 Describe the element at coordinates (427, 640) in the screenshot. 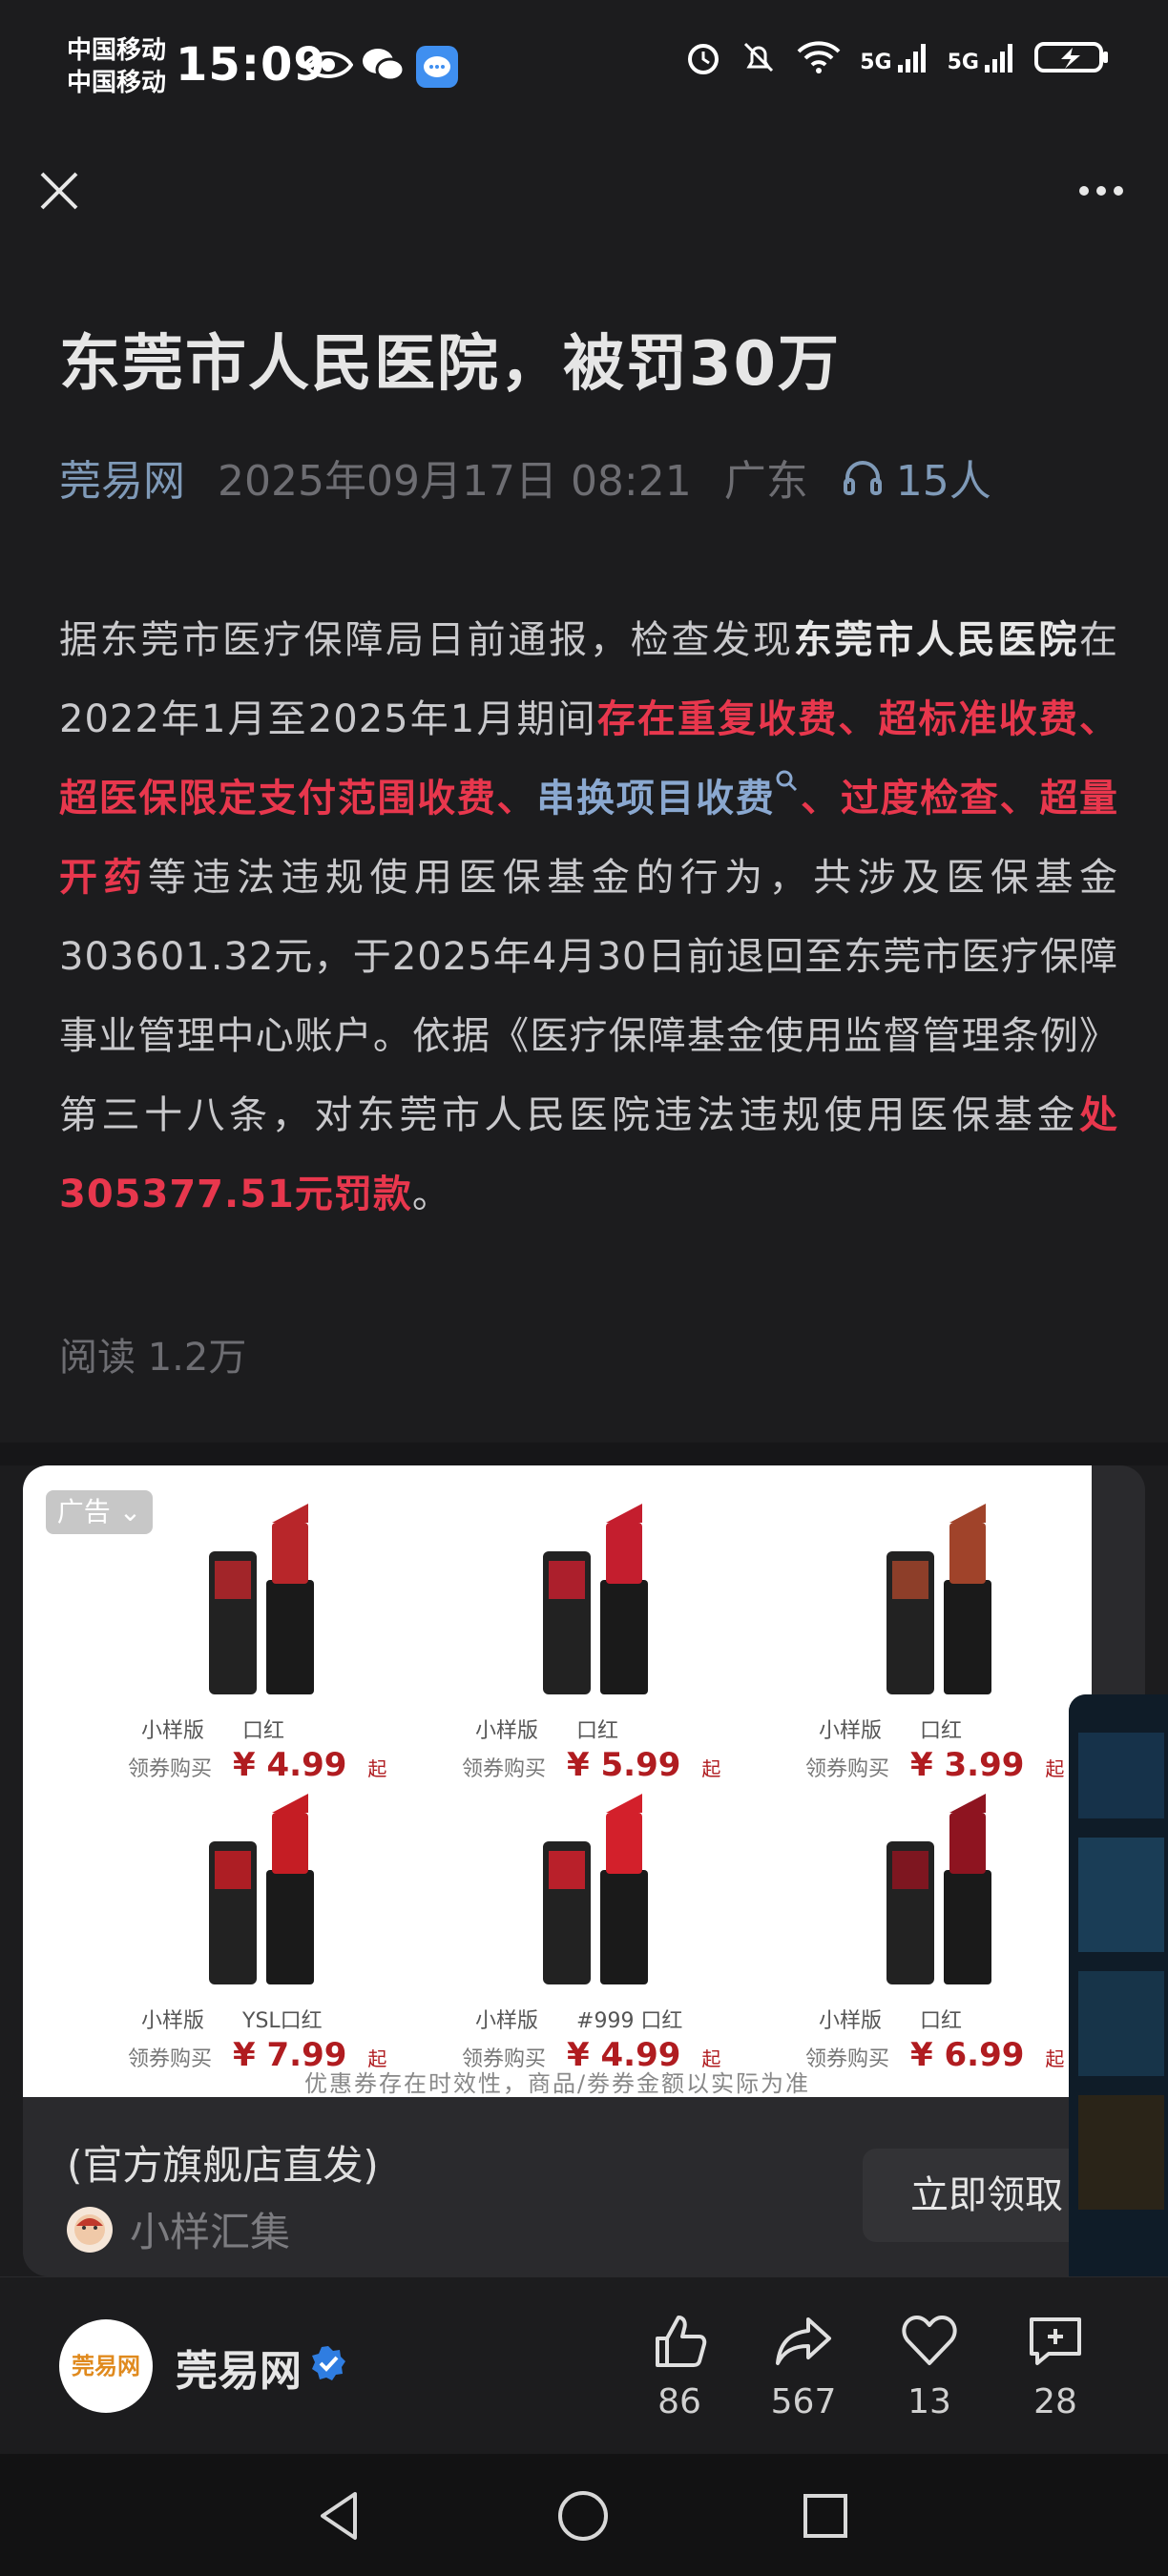

I see `body-text: 据东莞市医疗保障局日前通报，检查发现` at that location.